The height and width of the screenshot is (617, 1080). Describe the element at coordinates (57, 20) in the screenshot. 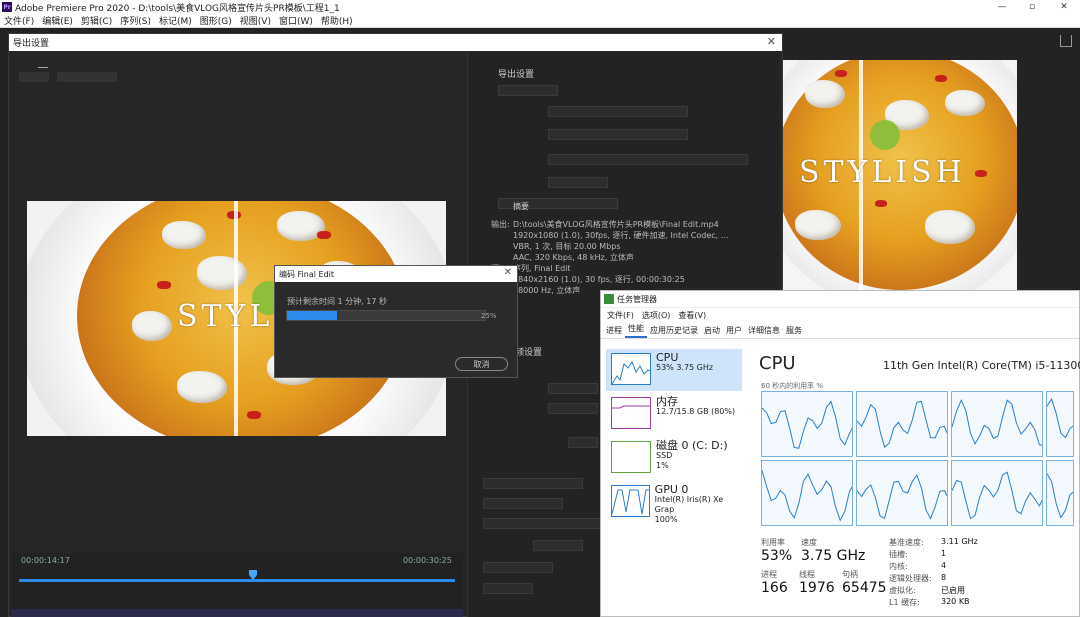

I see `menu-edit: 编辑(E)` at that location.